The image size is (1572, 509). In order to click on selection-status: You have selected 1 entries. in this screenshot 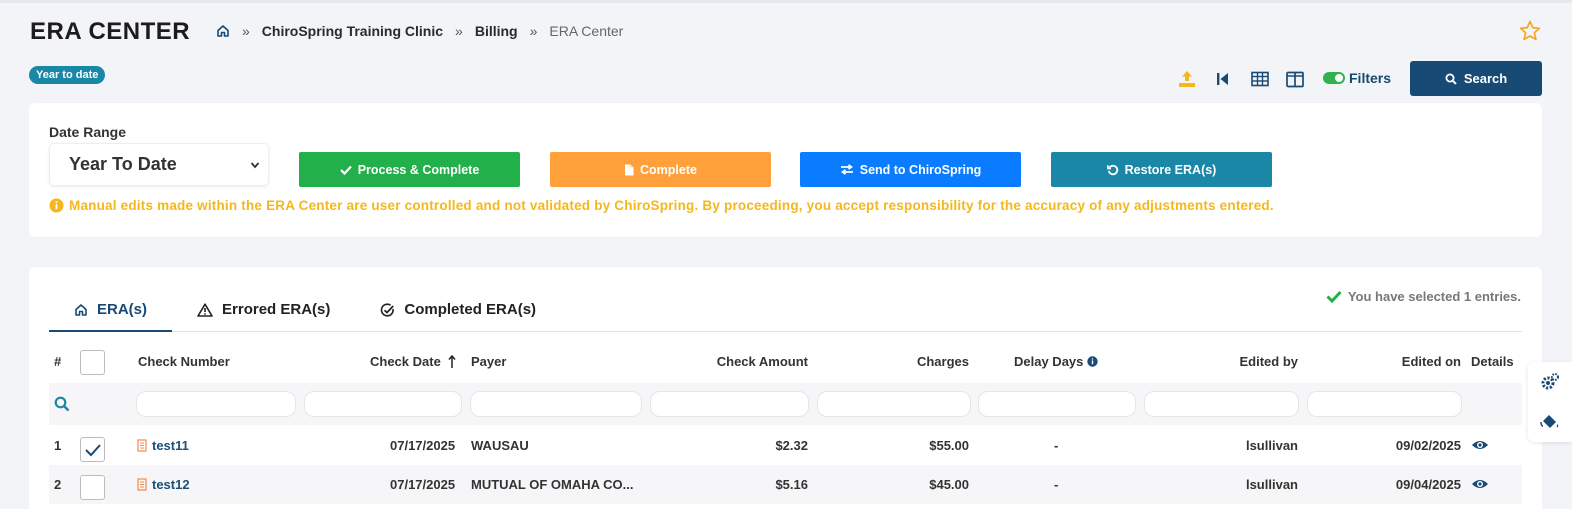, I will do `click(1423, 296)`.